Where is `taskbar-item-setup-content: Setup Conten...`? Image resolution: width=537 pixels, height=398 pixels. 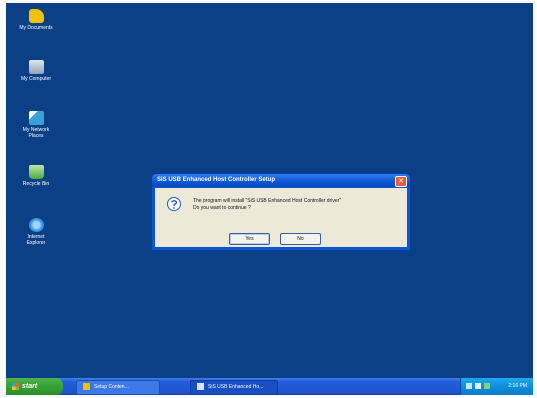 taskbar-item-setup-content: Setup Conten... is located at coordinates (118, 387).